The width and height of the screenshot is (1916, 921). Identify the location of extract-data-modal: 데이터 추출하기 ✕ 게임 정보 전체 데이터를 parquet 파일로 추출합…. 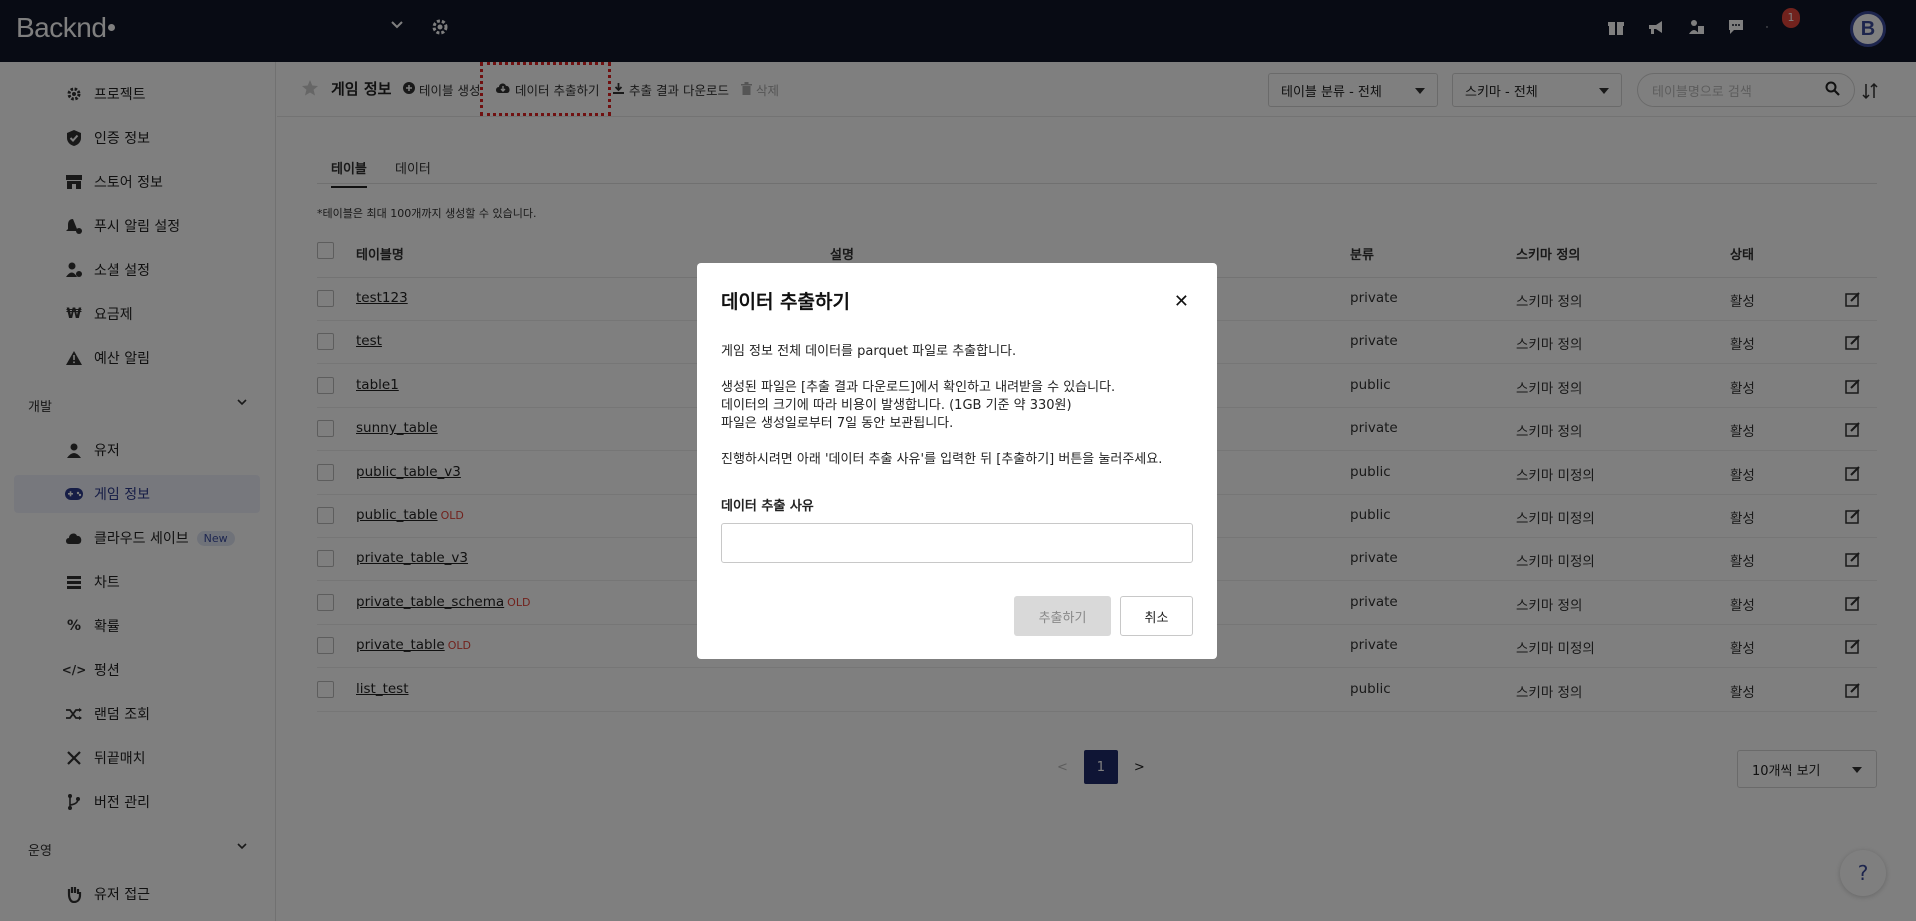
(957, 461).